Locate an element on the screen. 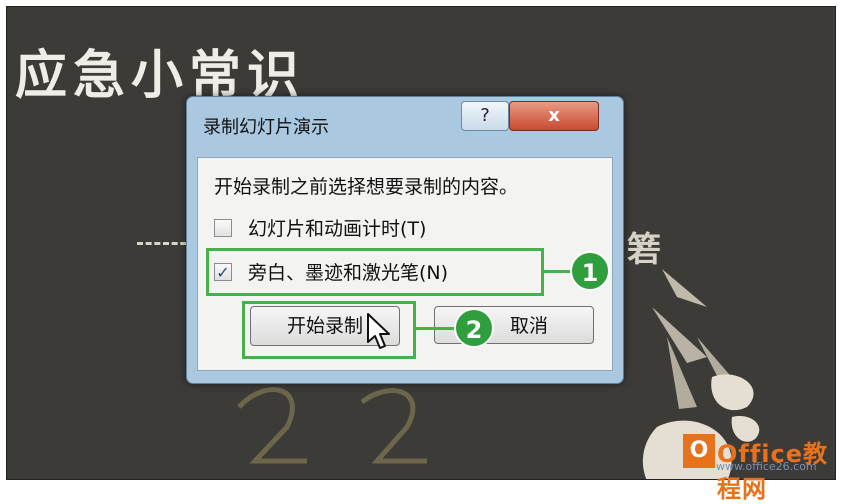  slide-timing-label: 幻灯片和动画计时(T) is located at coordinates (337, 229).